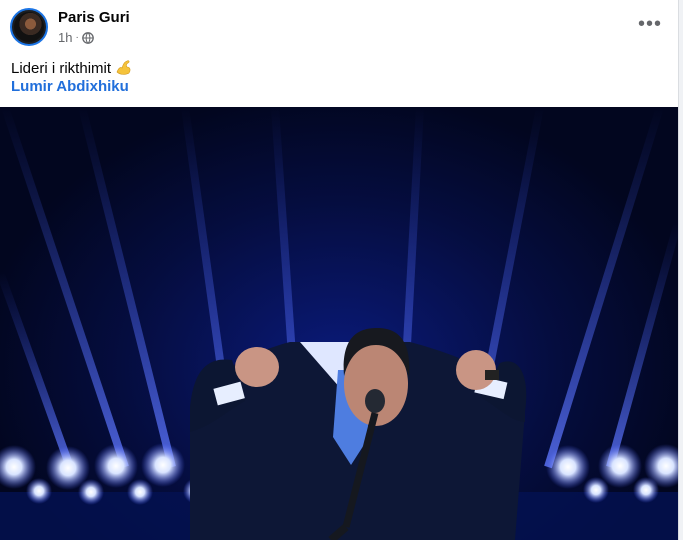 This screenshot has height=540, width=683. Describe the element at coordinates (339, 26) in the screenshot. I see `post-header: Paris Guri 1h · •••` at that location.